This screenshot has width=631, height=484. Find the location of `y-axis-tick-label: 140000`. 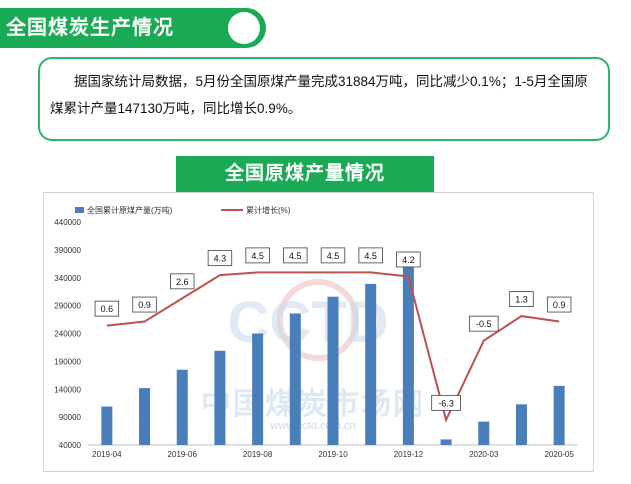

y-axis-tick-label: 140000 is located at coordinates (67, 389).